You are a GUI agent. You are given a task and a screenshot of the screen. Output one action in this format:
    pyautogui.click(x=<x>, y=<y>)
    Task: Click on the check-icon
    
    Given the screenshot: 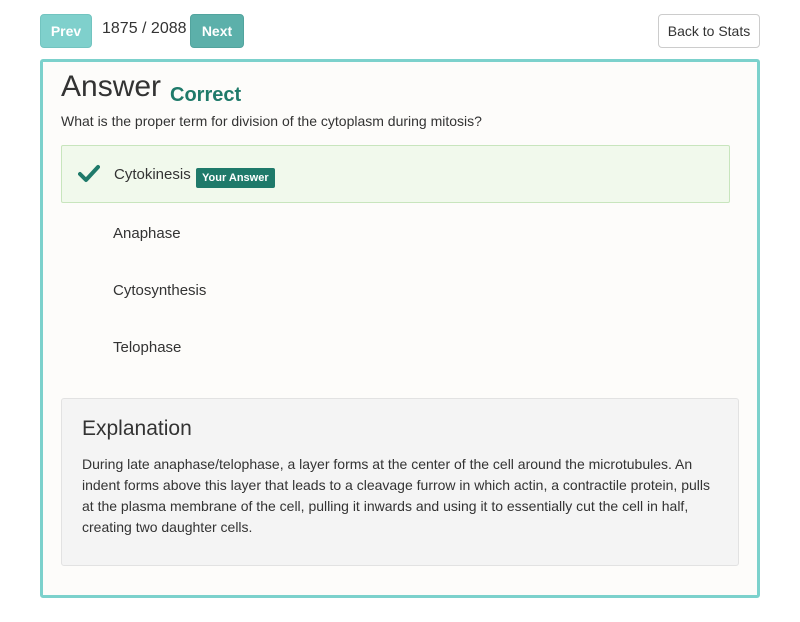 What is the action you would take?
    pyautogui.click(x=89, y=173)
    